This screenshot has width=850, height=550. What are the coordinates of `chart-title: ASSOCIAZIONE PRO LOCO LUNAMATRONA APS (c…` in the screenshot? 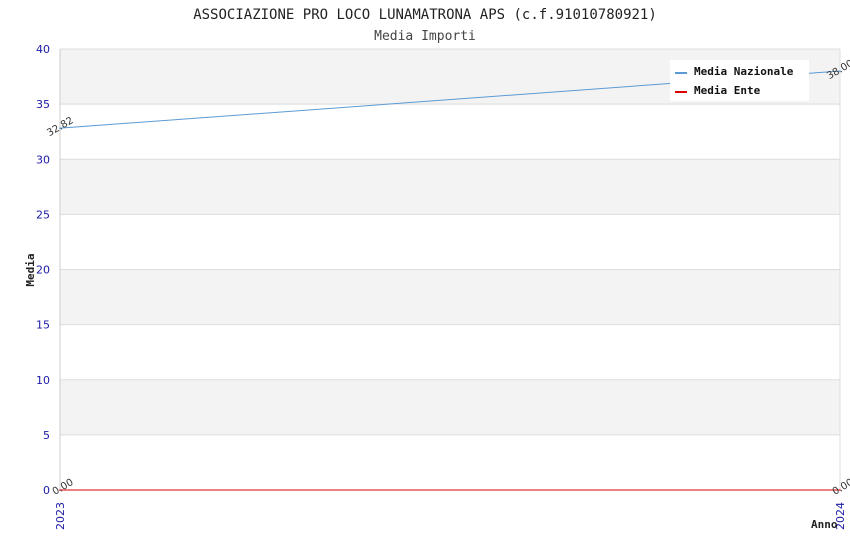 It's located at (425, 15).